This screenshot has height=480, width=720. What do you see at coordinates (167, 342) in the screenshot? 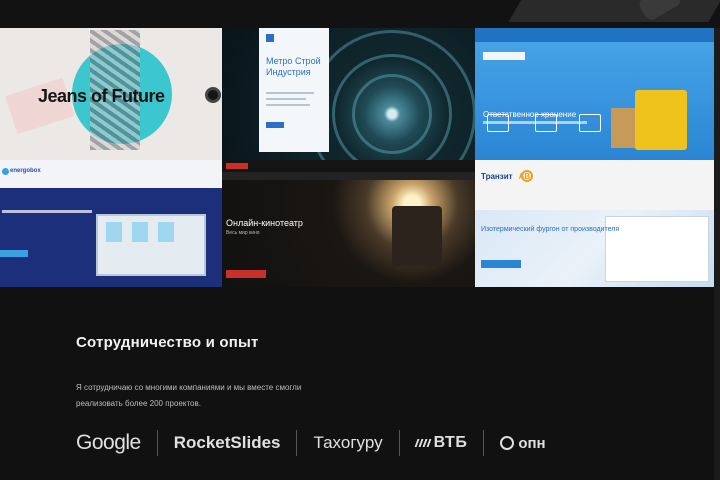
I see `section-title: Сотрудничество и опыт` at bounding box center [167, 342].